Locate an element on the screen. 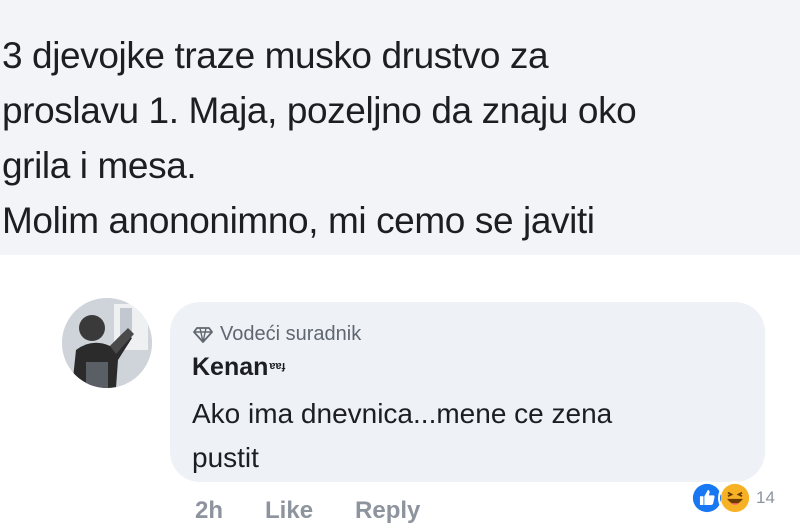  haha-reaction-icon is located at coordinates (735, 498).